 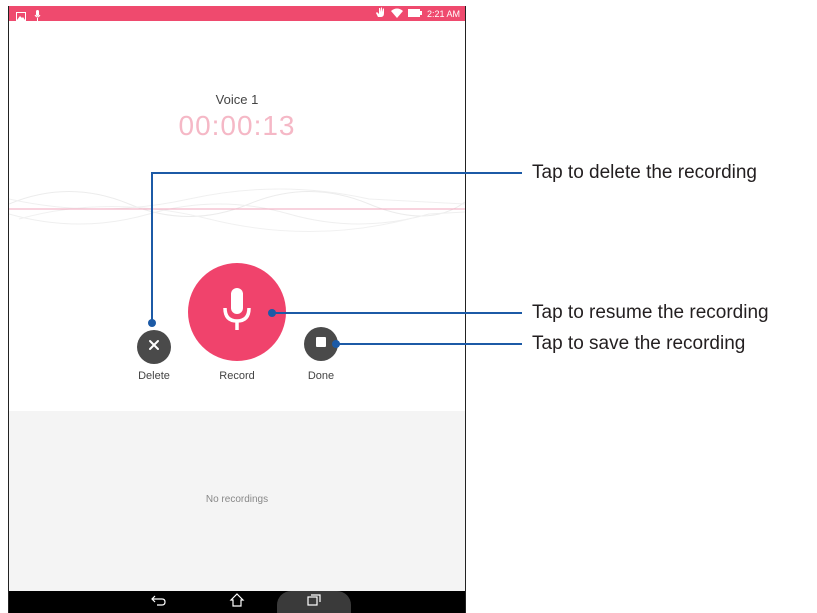 I want to click on stop-icon, so click(x=321, y=344).